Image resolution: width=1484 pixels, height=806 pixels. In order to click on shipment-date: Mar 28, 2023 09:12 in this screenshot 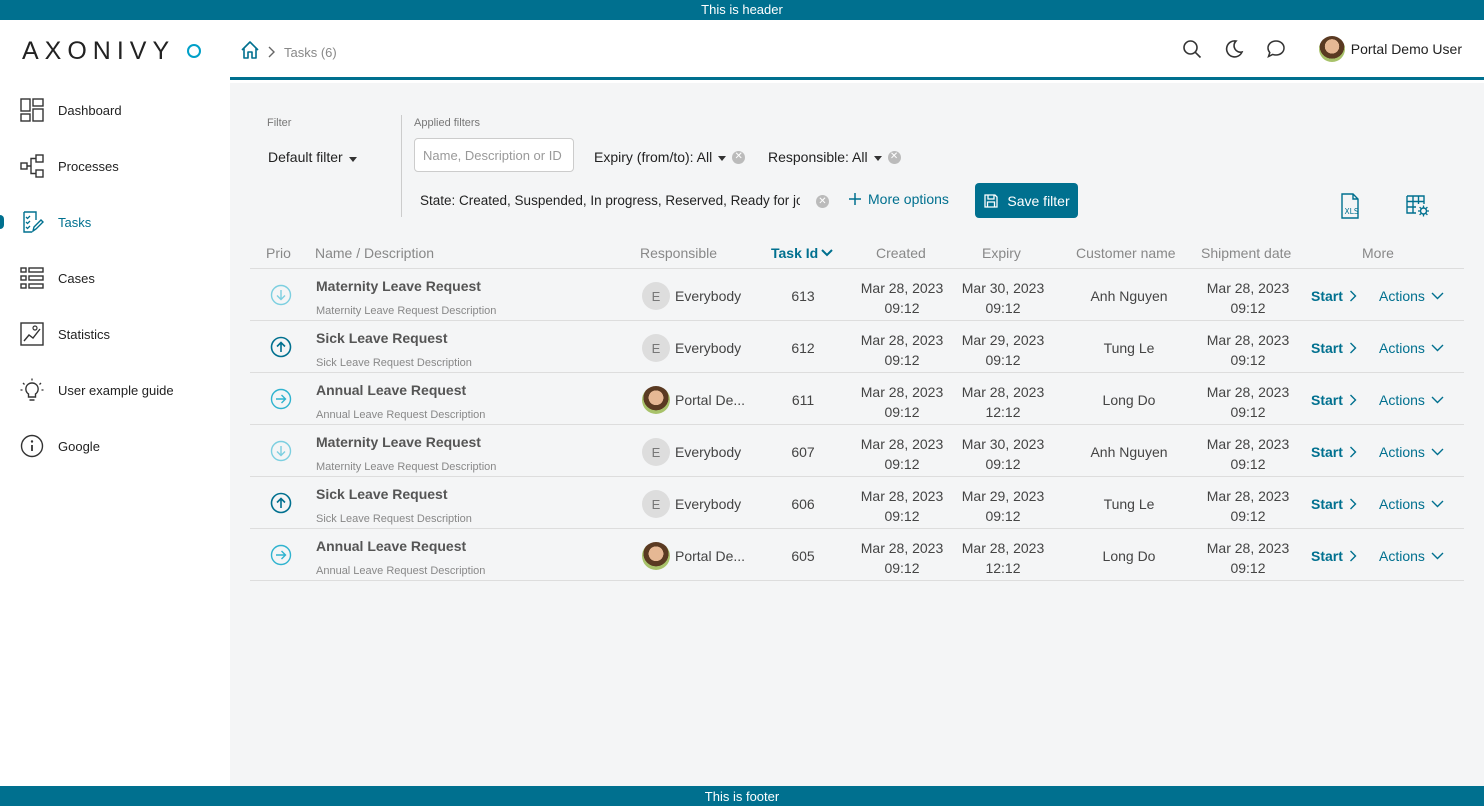, I will do `click(1248, 298)`.